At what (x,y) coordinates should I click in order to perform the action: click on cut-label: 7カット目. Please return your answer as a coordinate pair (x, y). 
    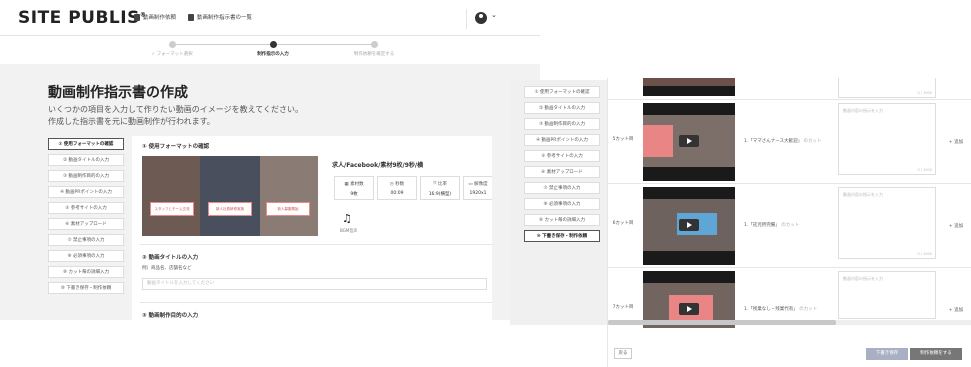
    Looking at the image, I should click on (623, 307).